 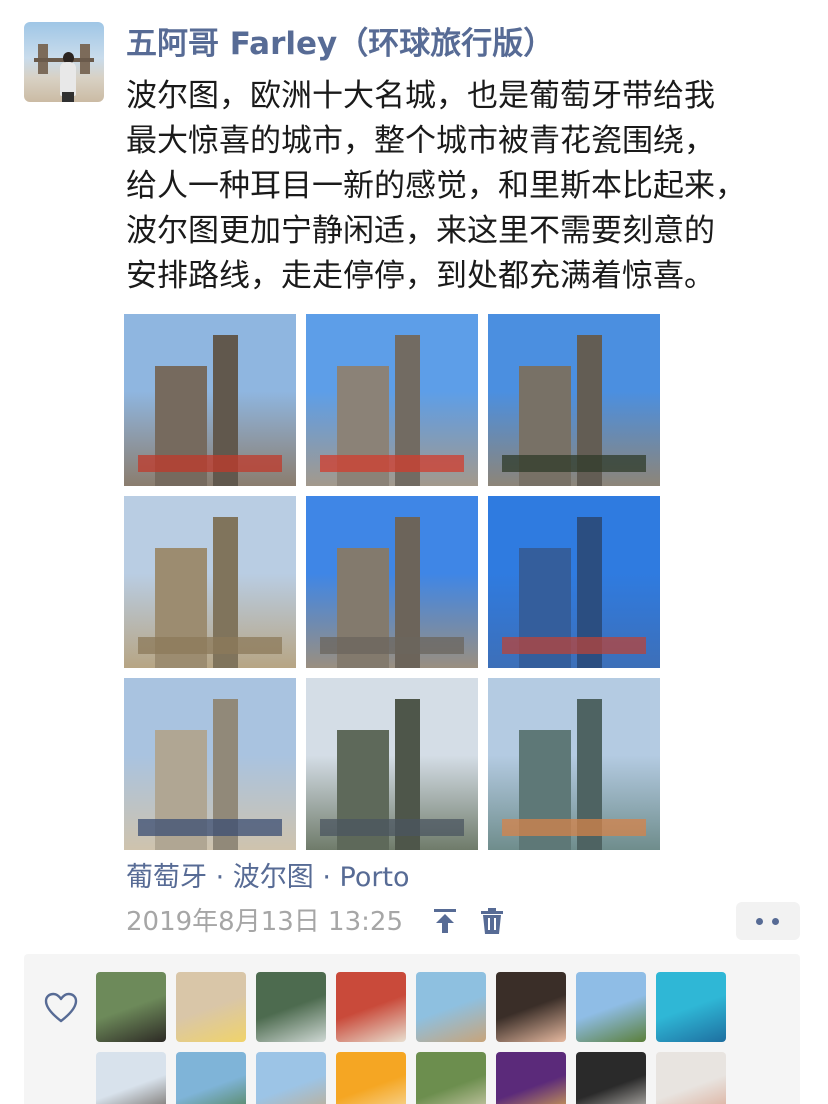 What do you see at coordinates (210, 400) in the screenshot?
I see `photo-street` at bounding box center [210, 400].